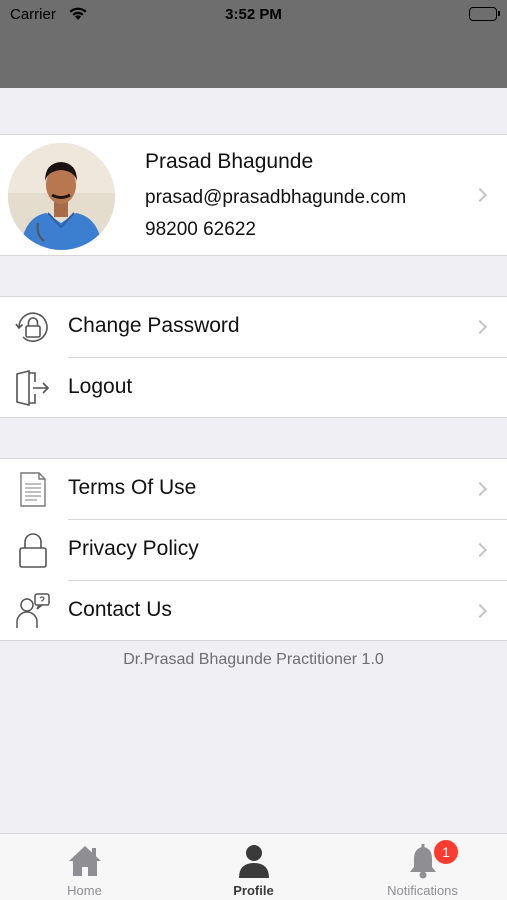 The width and height of the screenshot is (507, 900). I want to click on app-version-text: Dr.Prasad Bhagunde Practitioner 1.0, so click(253, 659).